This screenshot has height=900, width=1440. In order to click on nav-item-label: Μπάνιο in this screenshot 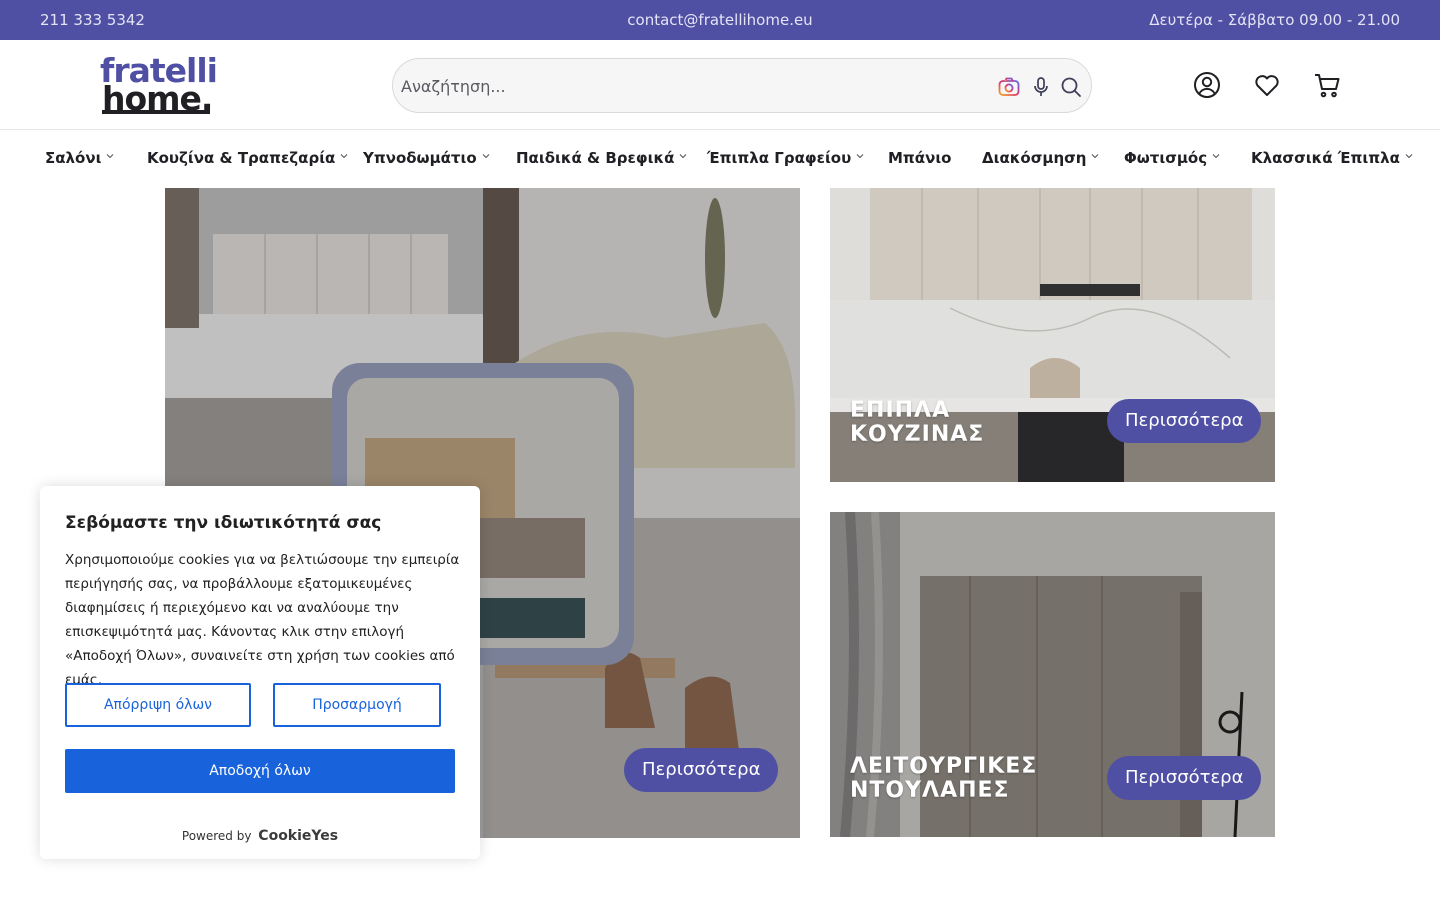, I will do `click(920, 158)`.